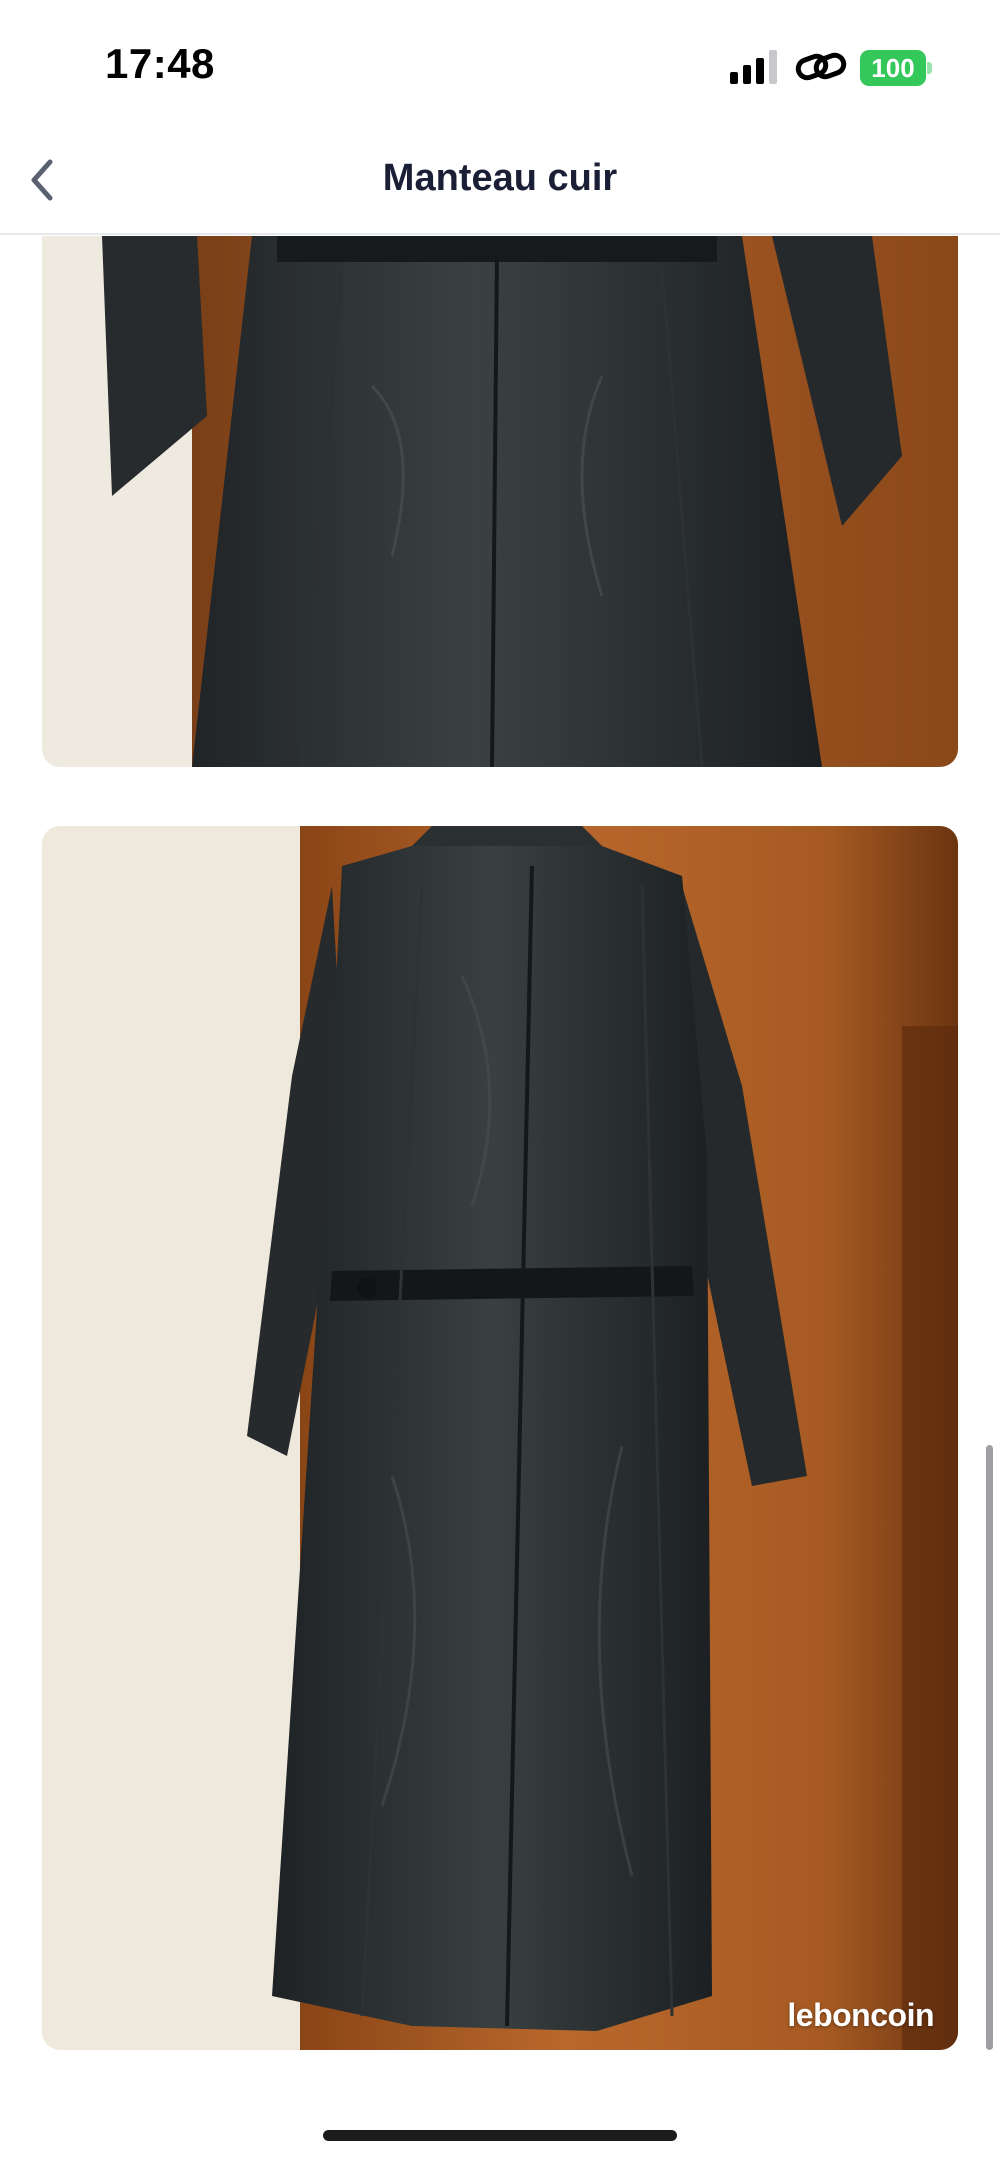 The height and width of the screenshot is (2165, 1000). I want to click on battery-icon: 100, so click(896, 68).